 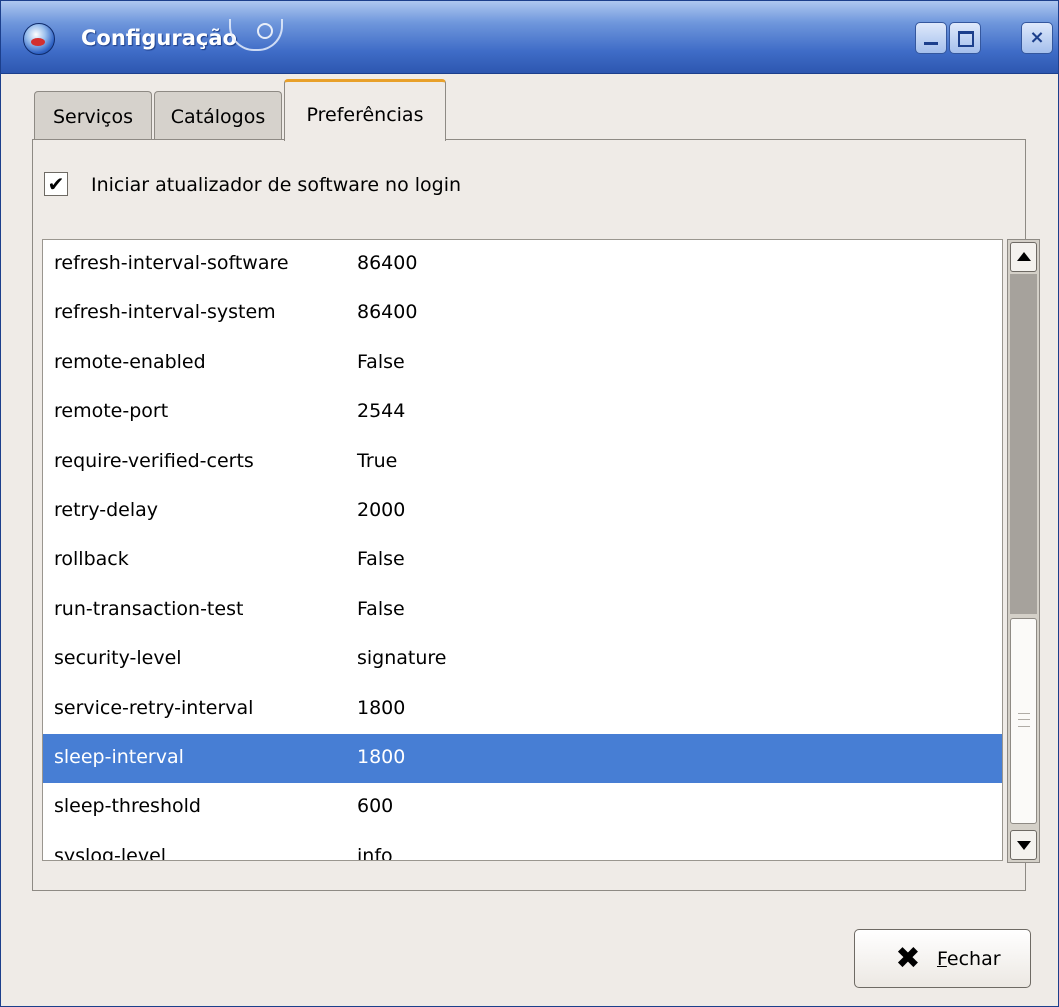 I want to click on scrollbar-thumb, so click(x=1023, y=721).